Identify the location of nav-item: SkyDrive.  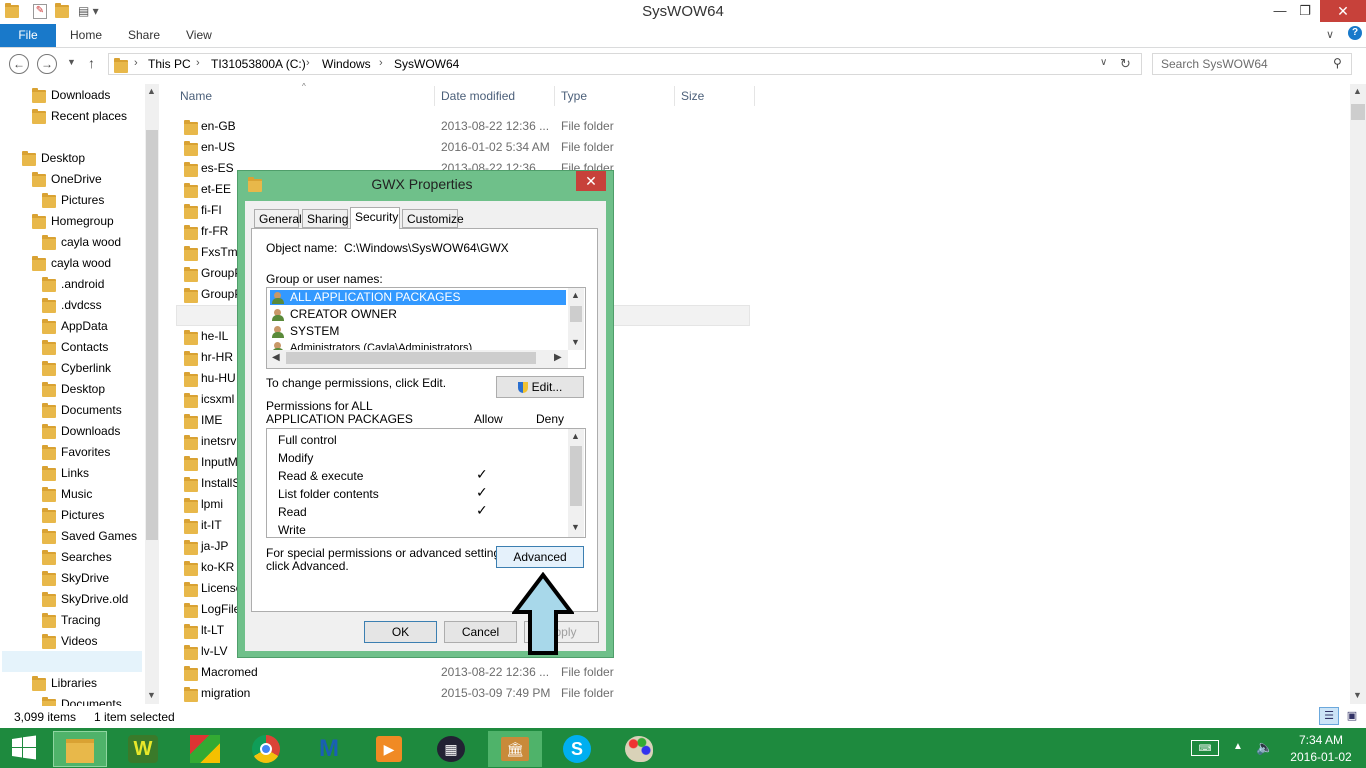
(79, 578).